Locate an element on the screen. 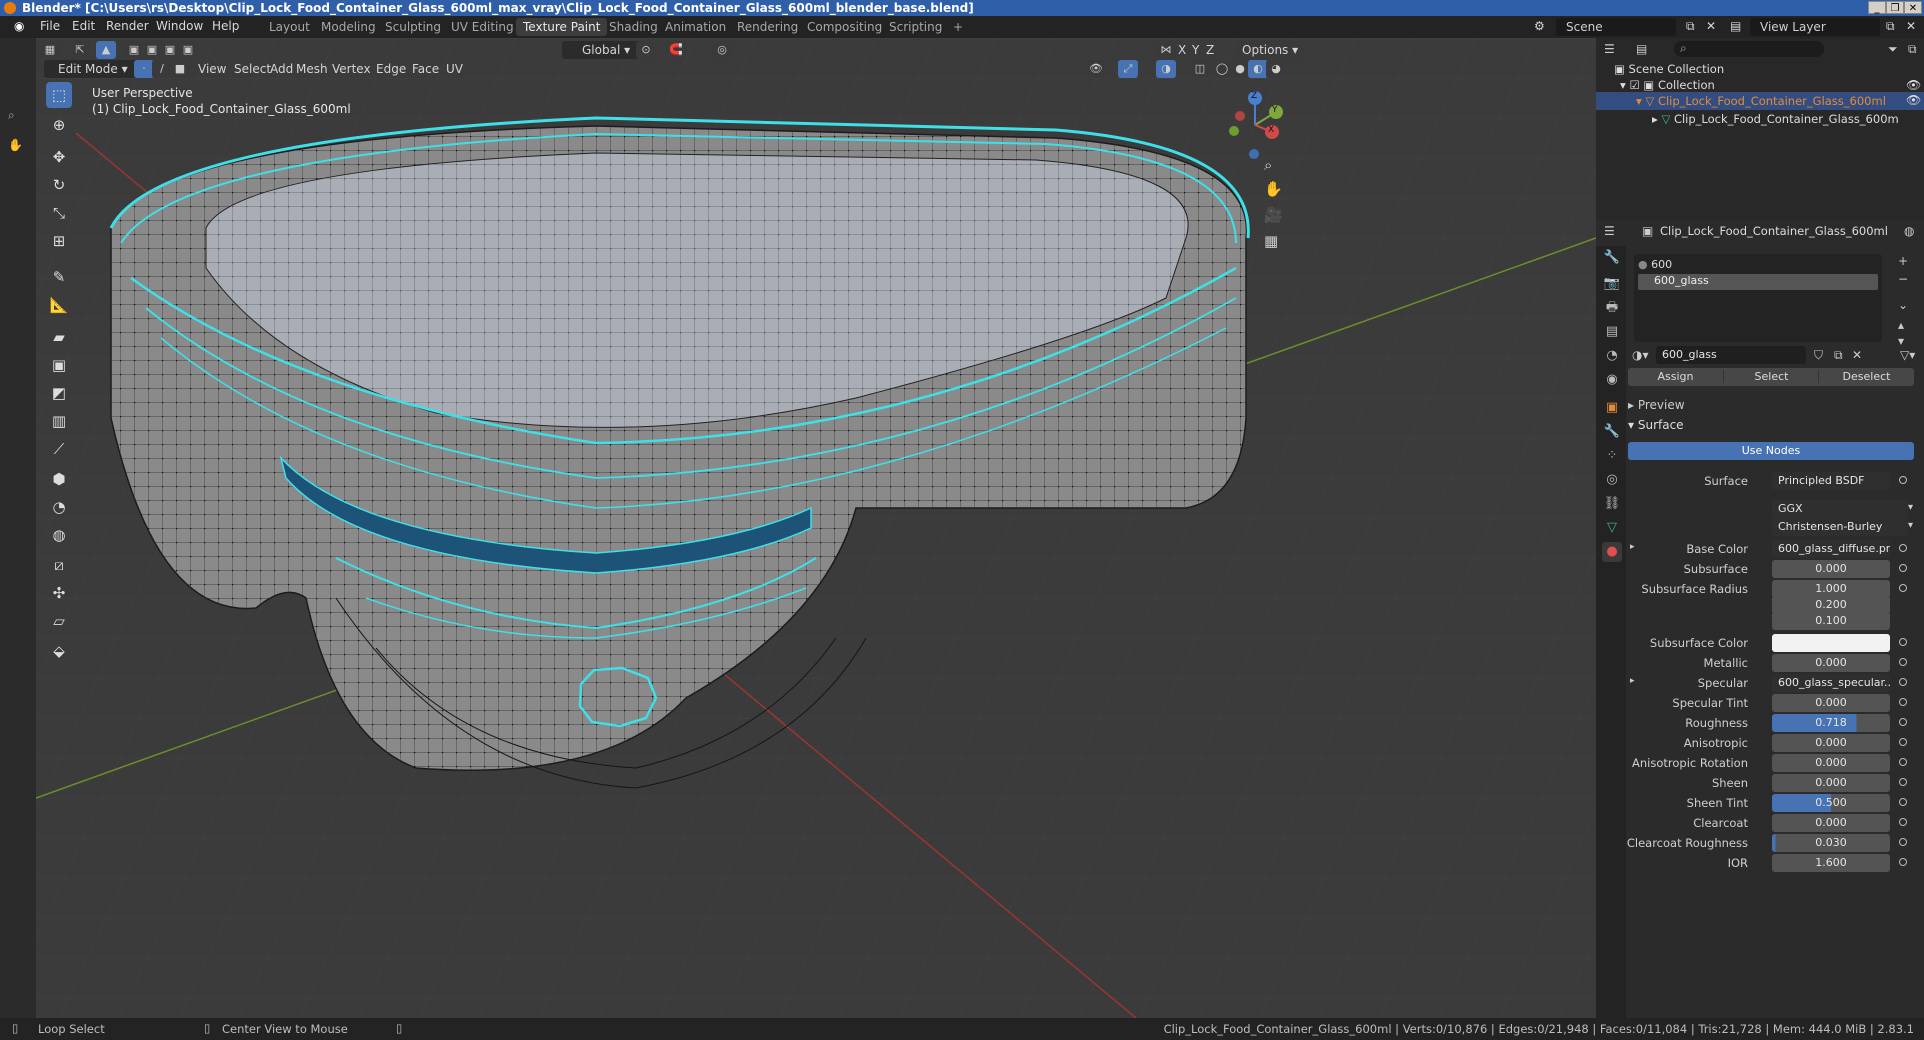 This screenshot has height=1040, width=1924. tab-texture-paint: Texture Paint is located at coordinates (562, 27).